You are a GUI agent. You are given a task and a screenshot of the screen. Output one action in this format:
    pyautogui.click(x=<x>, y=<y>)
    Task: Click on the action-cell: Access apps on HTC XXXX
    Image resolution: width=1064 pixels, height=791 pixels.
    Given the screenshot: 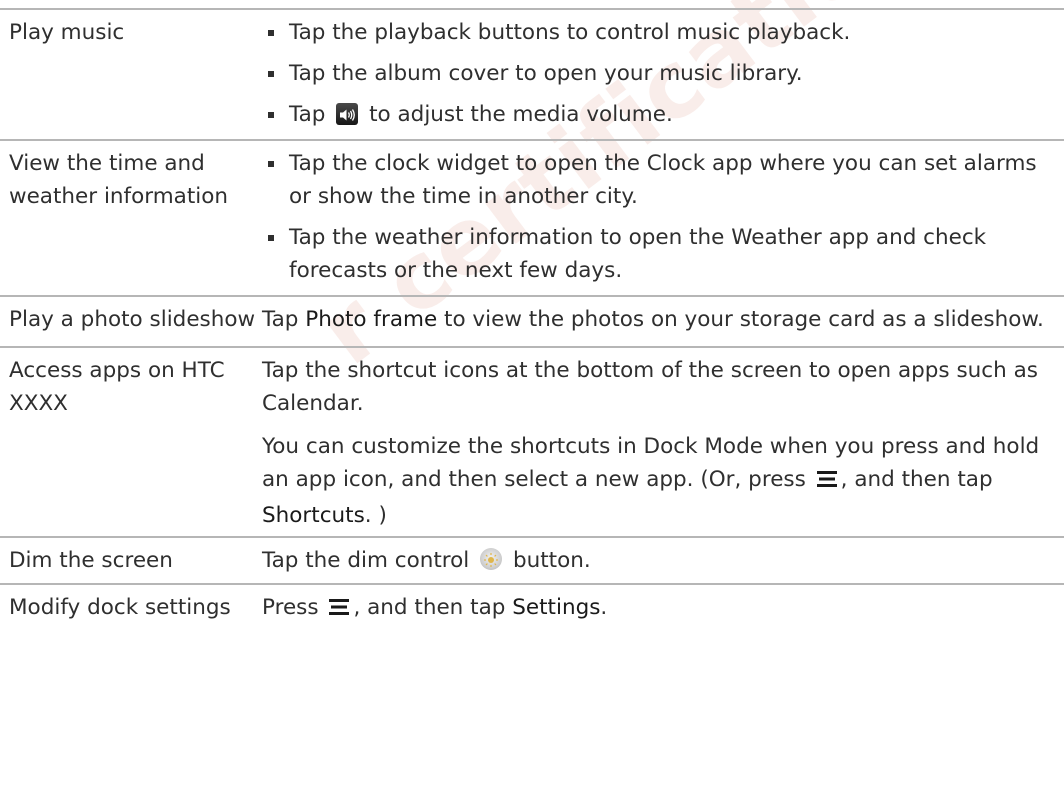 What is the action you would take?
    pyautogui.click(x=117, y=387)
    